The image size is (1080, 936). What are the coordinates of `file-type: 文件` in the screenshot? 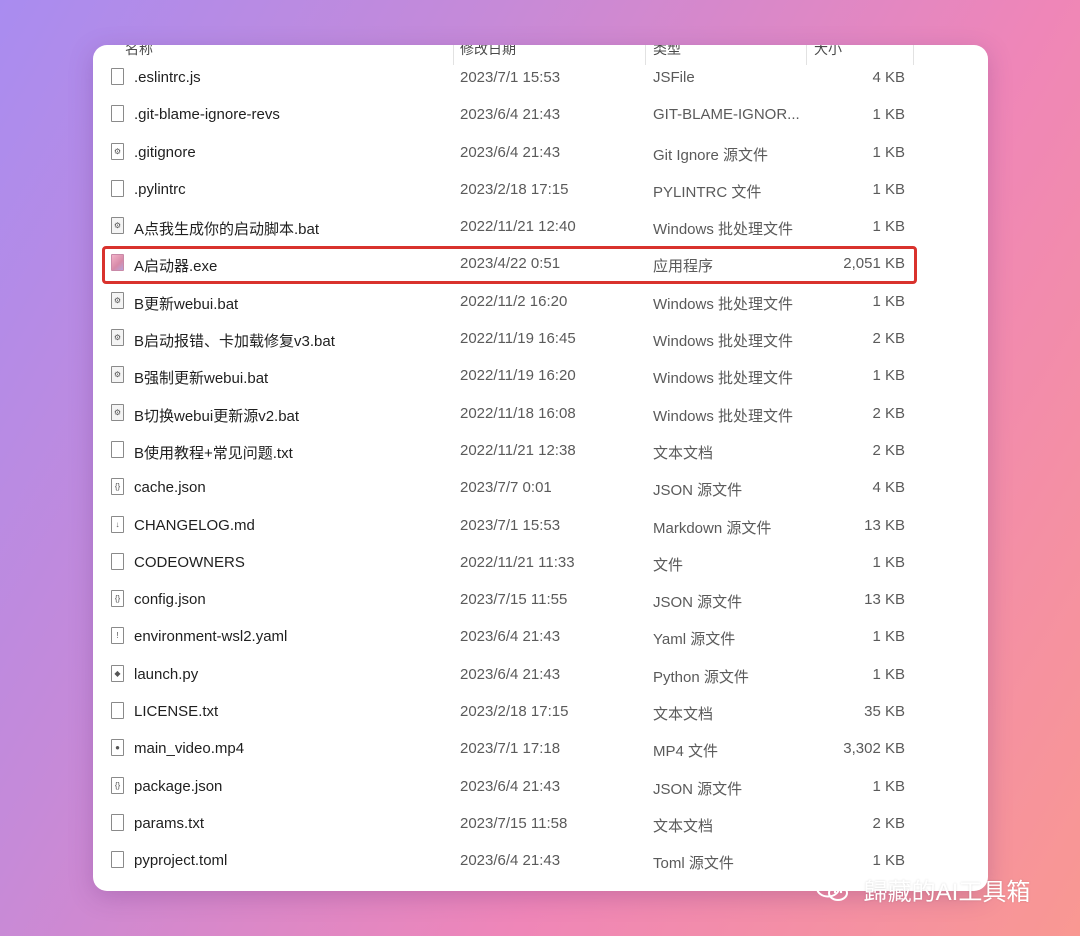 It's located at (668, 565).